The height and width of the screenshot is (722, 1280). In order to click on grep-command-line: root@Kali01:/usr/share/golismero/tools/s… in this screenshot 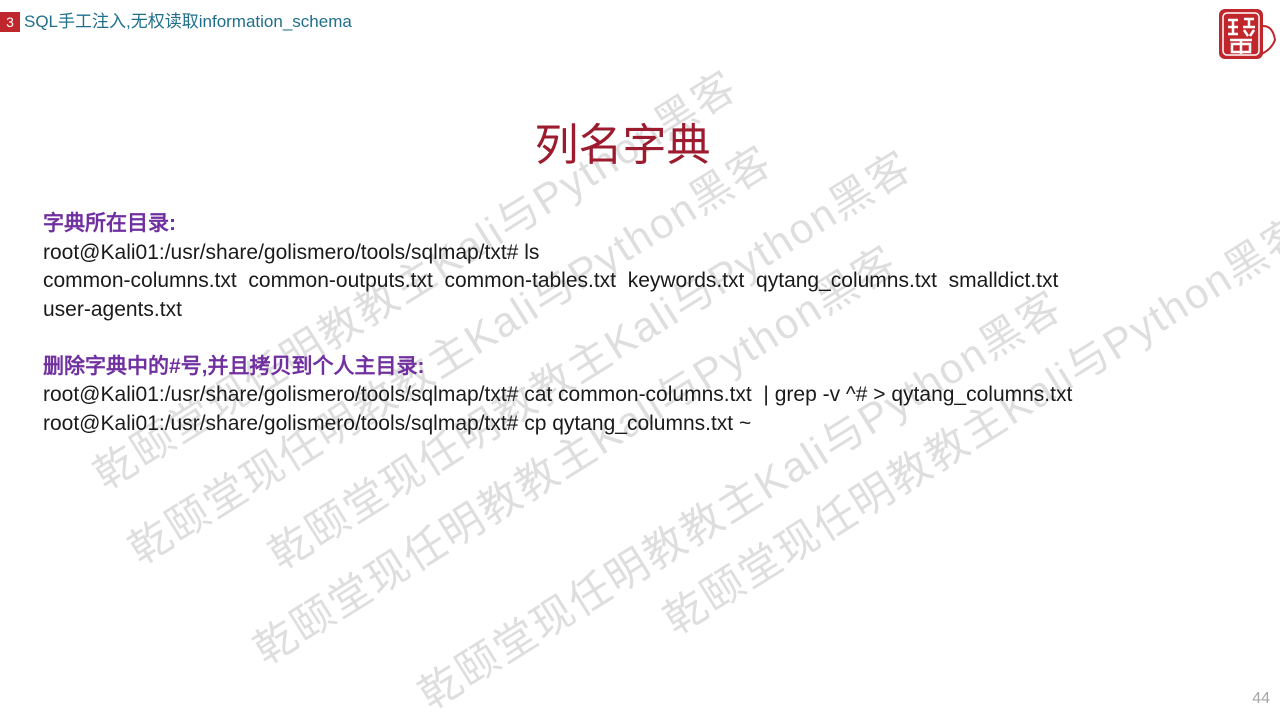, I will do `click(558, 394)`.